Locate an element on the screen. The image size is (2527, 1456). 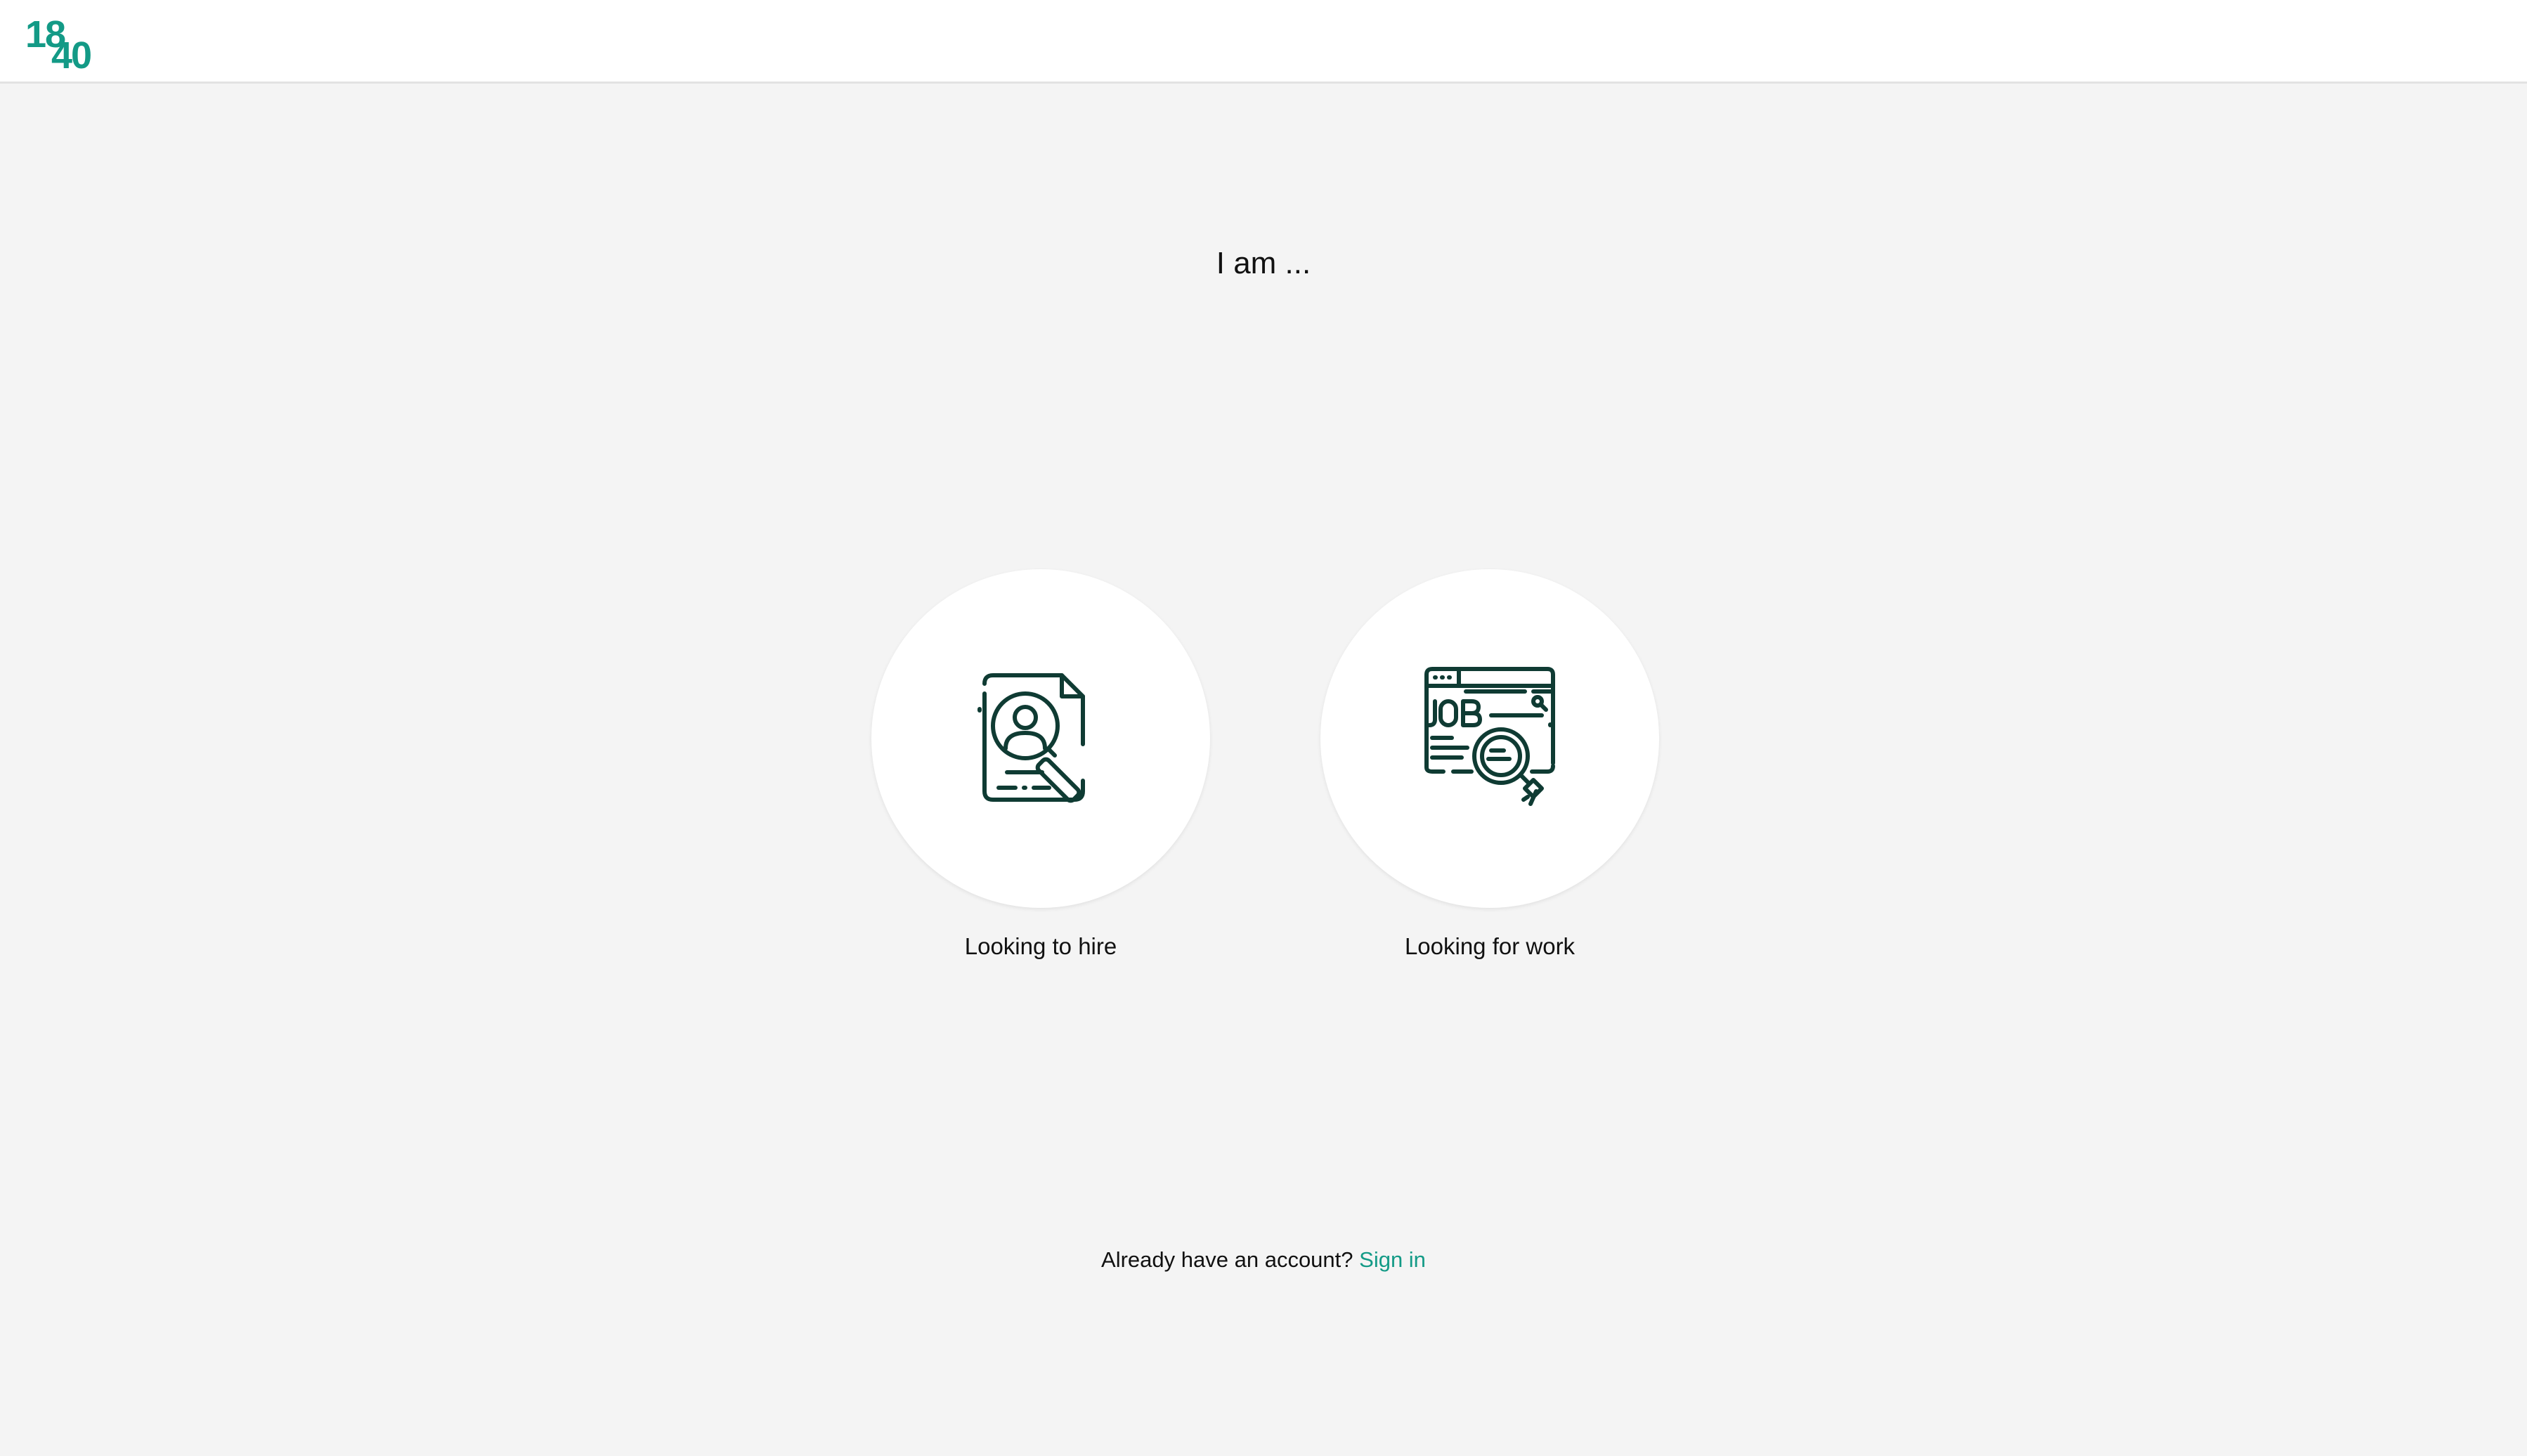
looking-for-work-option: Looking for work is located at coordinates (1489, 764).